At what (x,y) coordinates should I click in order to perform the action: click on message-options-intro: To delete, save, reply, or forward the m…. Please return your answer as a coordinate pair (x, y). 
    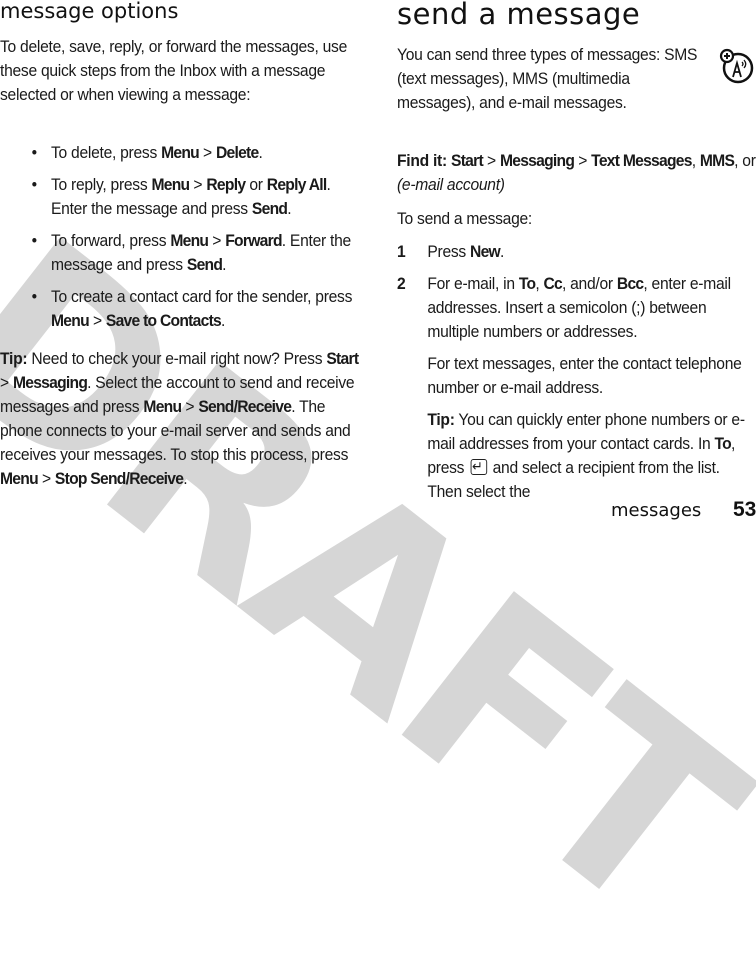
    Looking at the image, I should click on (173, 70).